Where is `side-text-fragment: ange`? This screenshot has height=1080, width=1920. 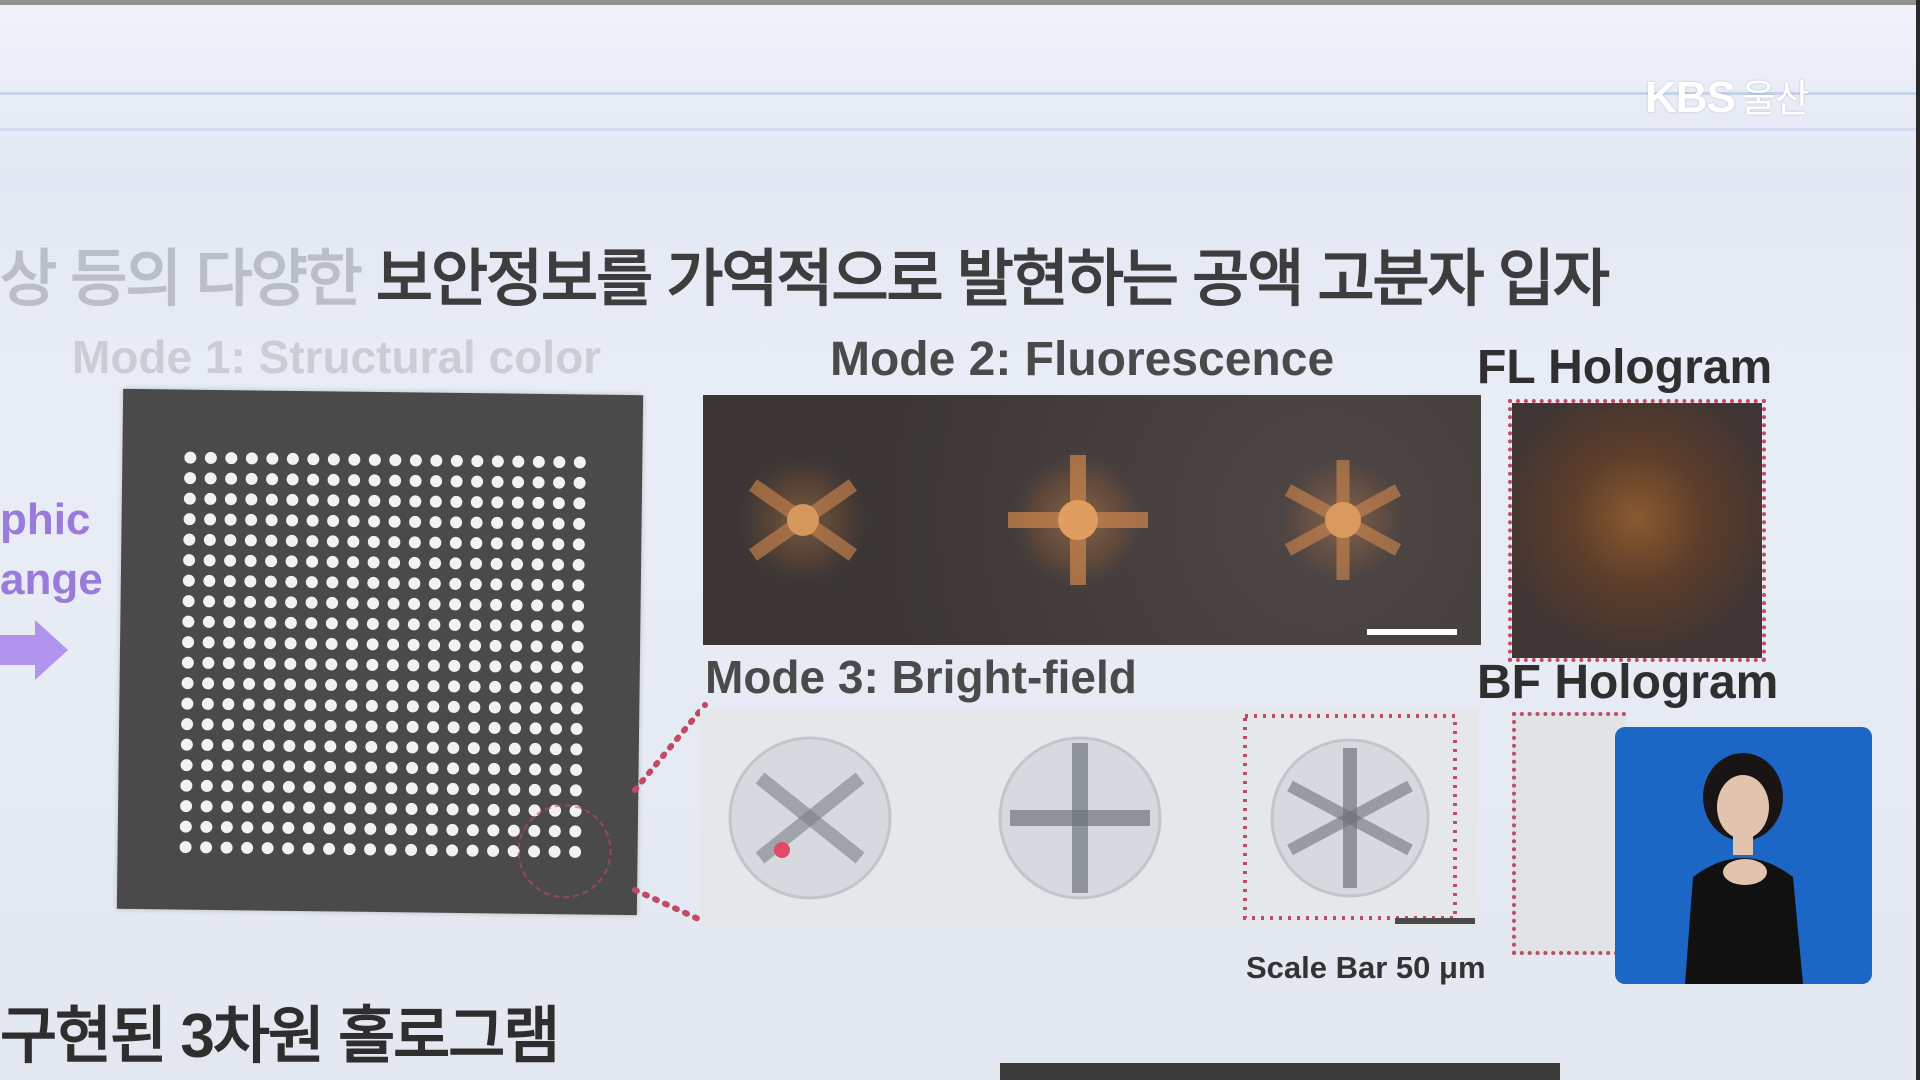 side-text-fragment: ange is located at coordinates (51, 579).